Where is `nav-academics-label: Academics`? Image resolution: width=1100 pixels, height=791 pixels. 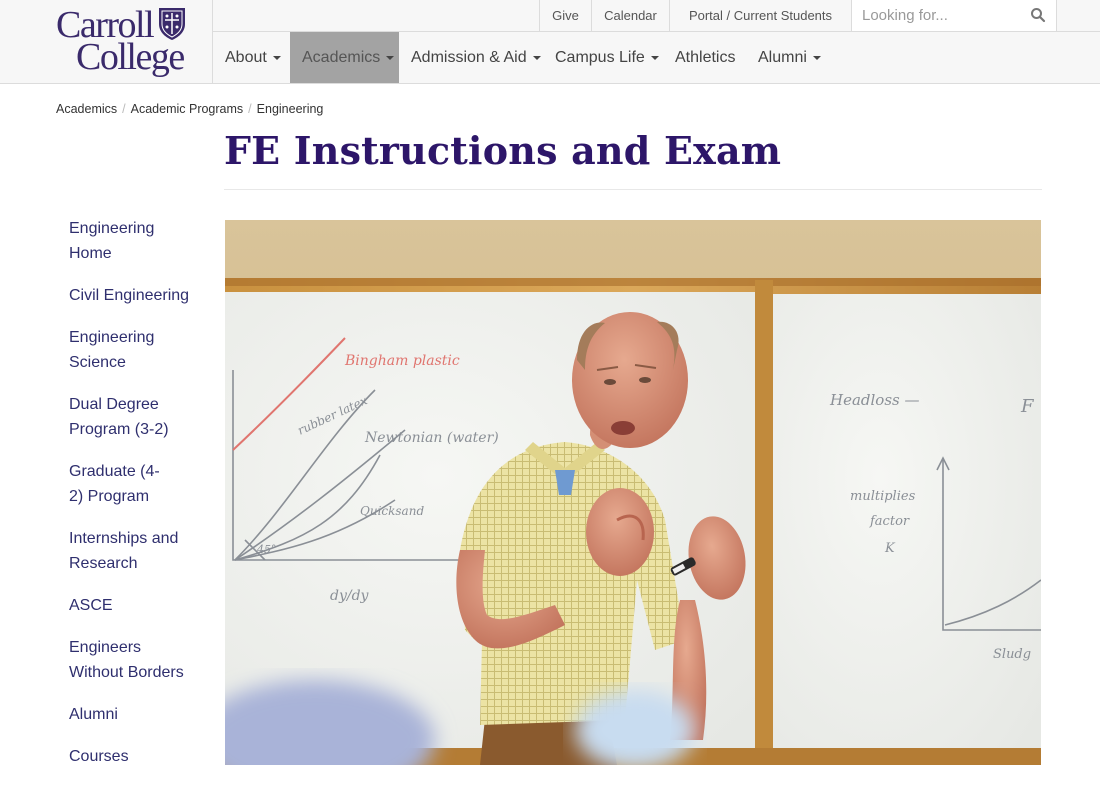 nav-academics-label: Academics is located at coordinates (341, 57).